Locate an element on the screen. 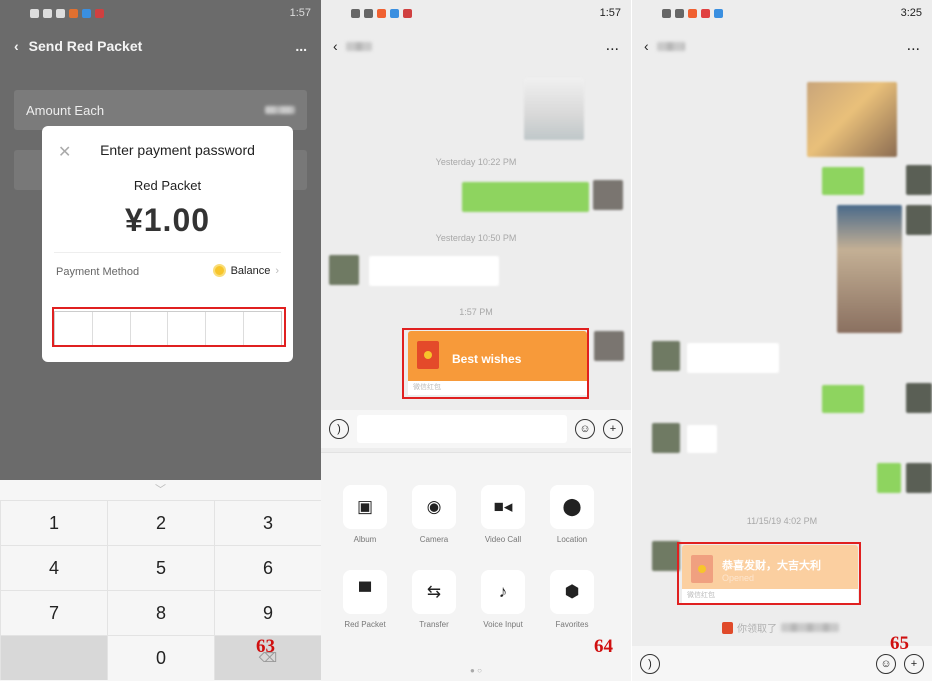  tool-voice-input: ♪ Voice Input is located at coordinates (503, 599).